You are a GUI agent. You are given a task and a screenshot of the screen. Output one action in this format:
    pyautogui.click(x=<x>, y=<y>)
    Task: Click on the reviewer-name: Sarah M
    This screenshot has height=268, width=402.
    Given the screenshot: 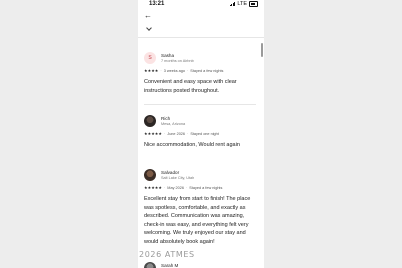 What is the action you would take?
    pyautogui.click(x=169, y=265)
    